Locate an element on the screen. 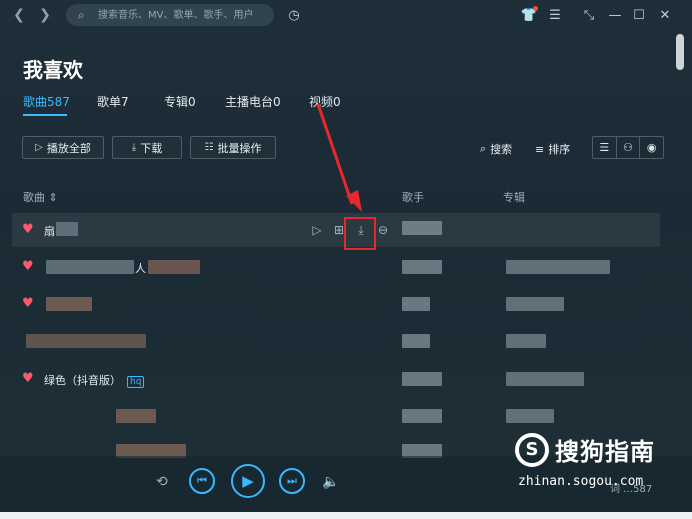 The height and width of the screenshot is (519, 692). batch-list-icon: ☷ is located at coordinates (209, 147).